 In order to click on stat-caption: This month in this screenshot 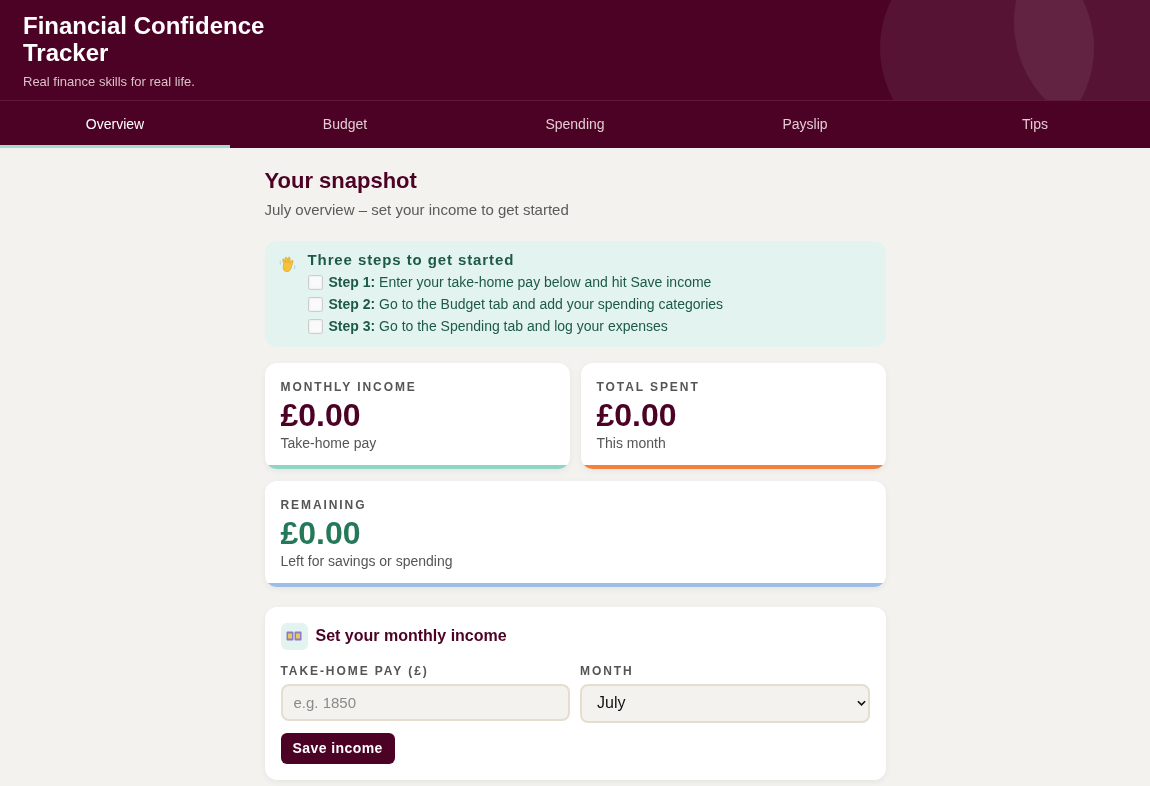, I will do `click(631, 442)`.